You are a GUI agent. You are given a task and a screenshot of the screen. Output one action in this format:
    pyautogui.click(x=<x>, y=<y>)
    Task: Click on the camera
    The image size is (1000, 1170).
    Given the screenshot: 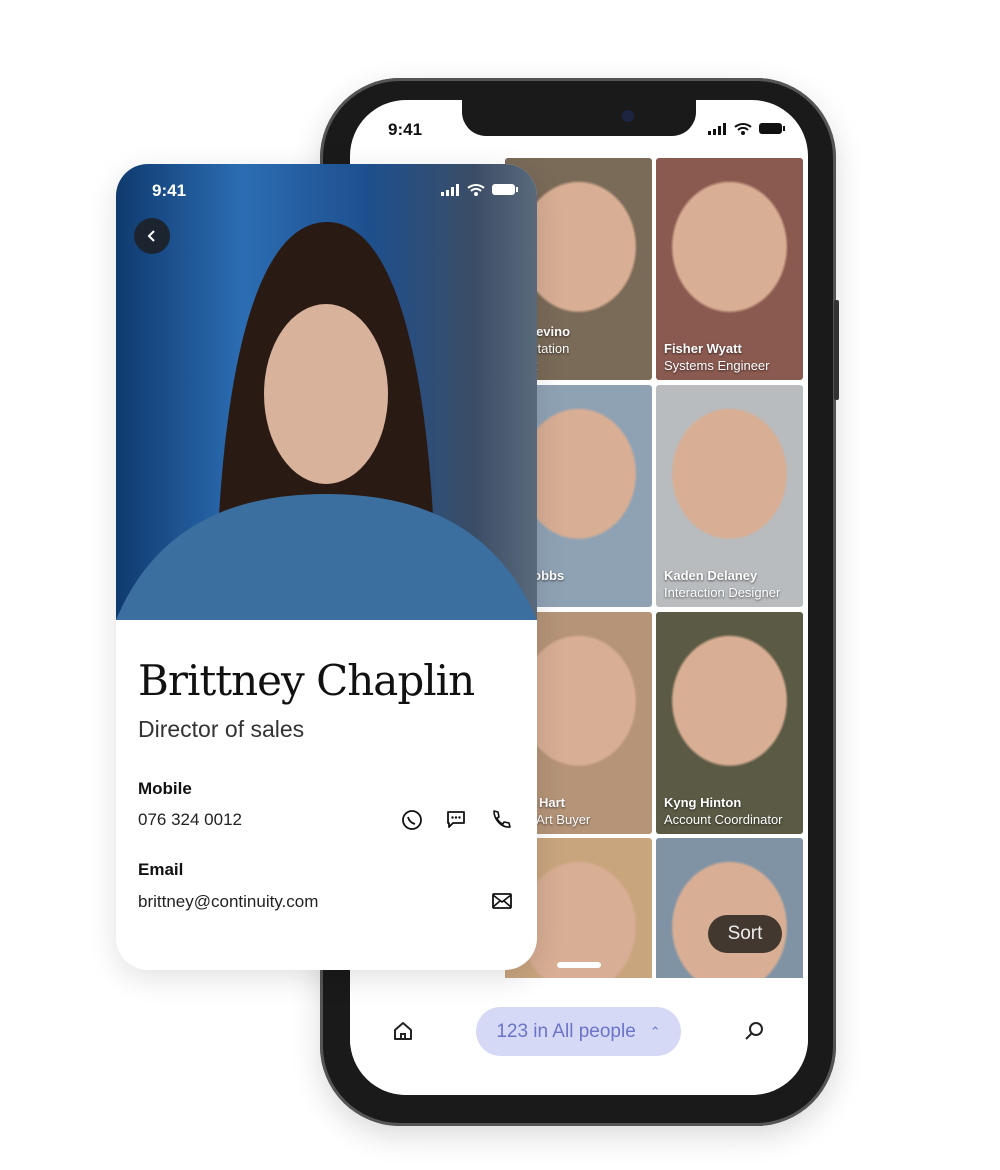 What is the action you would take?
    pyautogui.click(x=628, y=116)
    